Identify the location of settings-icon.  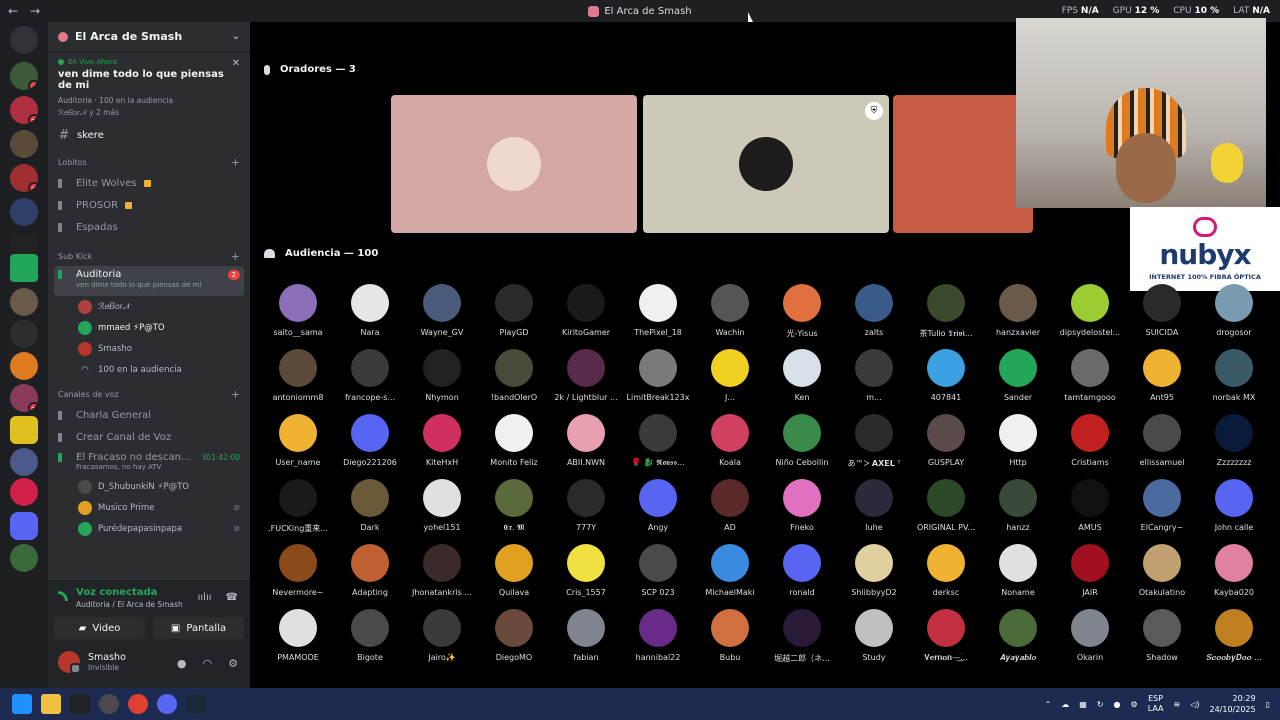
(109, 704).